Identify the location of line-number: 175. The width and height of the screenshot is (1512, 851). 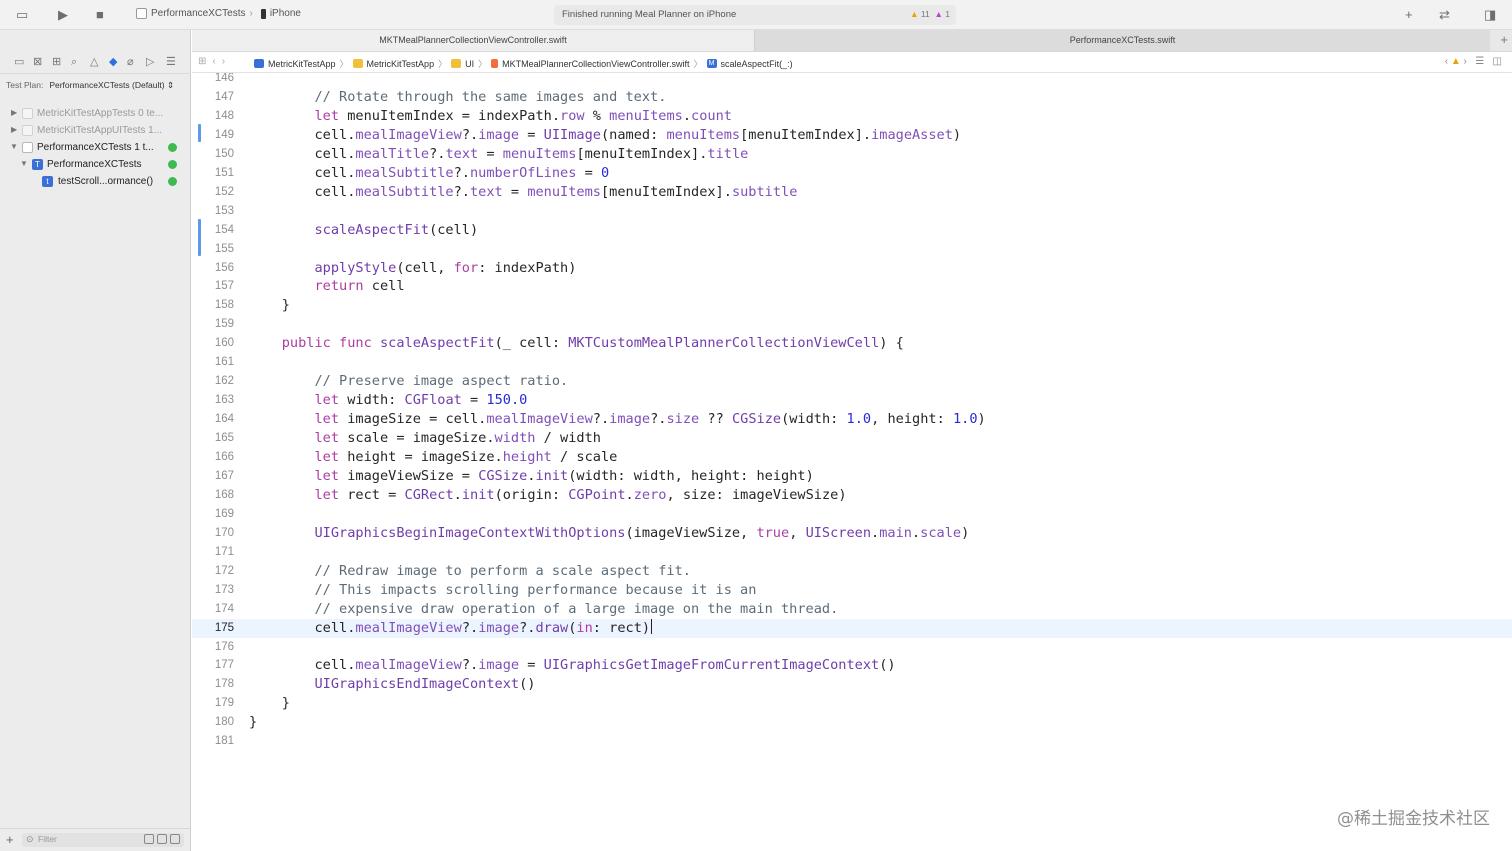
(213, 628).